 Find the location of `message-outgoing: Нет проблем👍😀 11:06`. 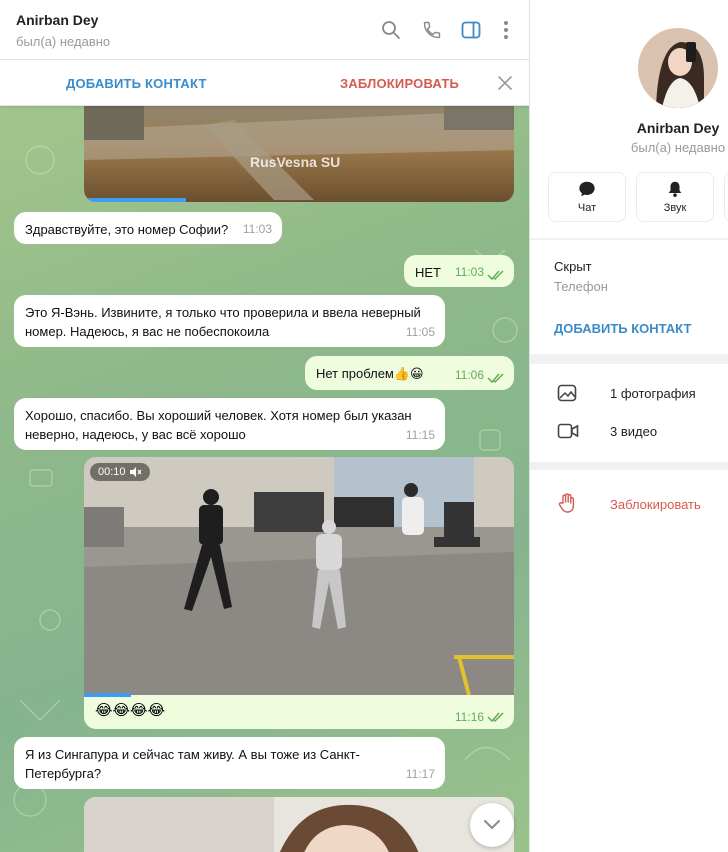

message-outgoing: Нет проблем👍😀 11:06 is located at coordinates (409, 373).